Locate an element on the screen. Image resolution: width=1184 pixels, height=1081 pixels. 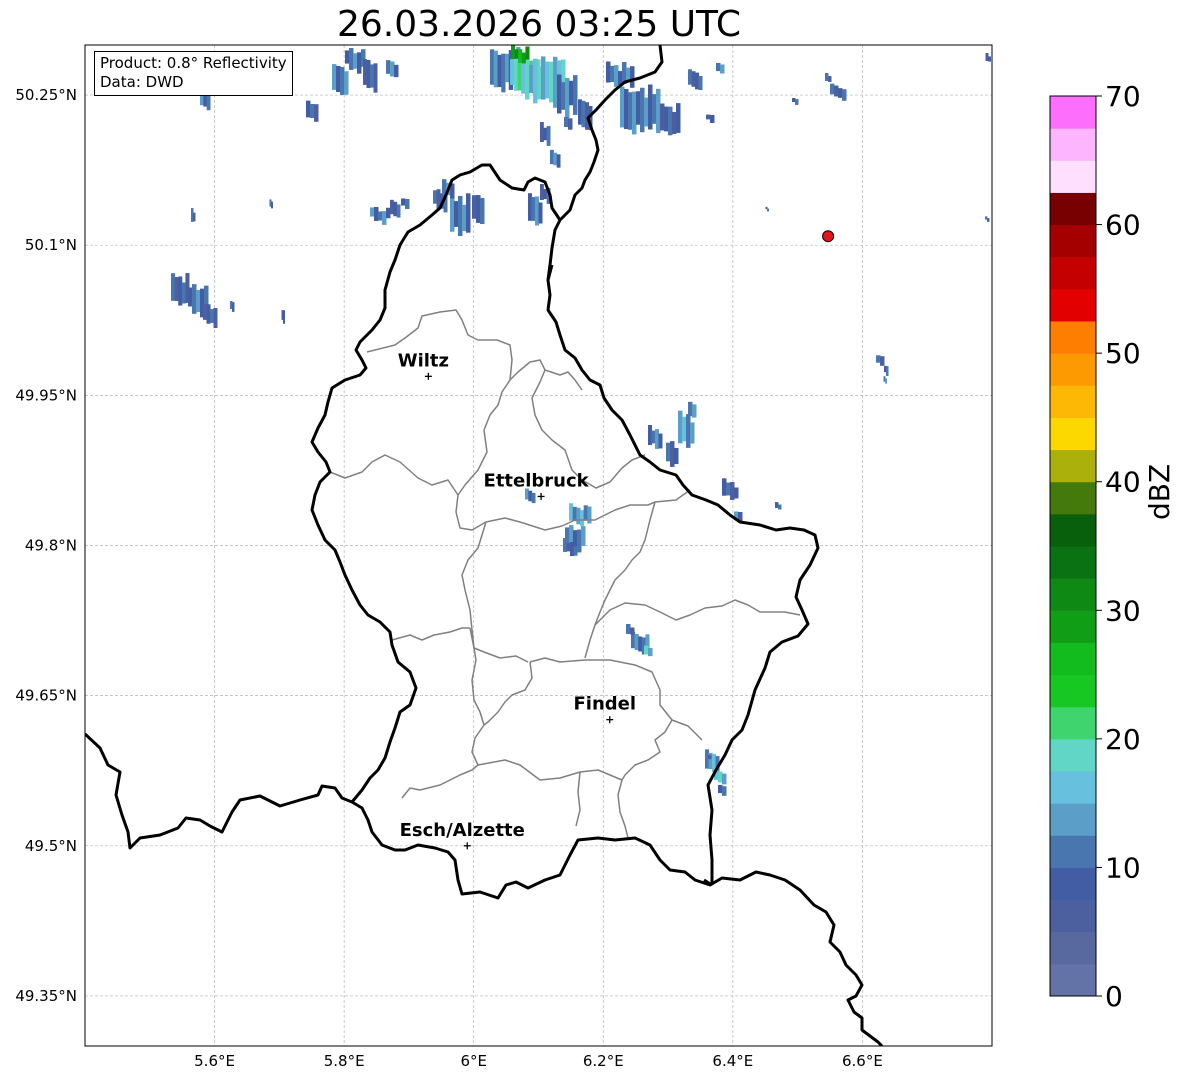
colorbar: 0 10 20 30 40 50 60 70 is located at coordinates (1095, 546).